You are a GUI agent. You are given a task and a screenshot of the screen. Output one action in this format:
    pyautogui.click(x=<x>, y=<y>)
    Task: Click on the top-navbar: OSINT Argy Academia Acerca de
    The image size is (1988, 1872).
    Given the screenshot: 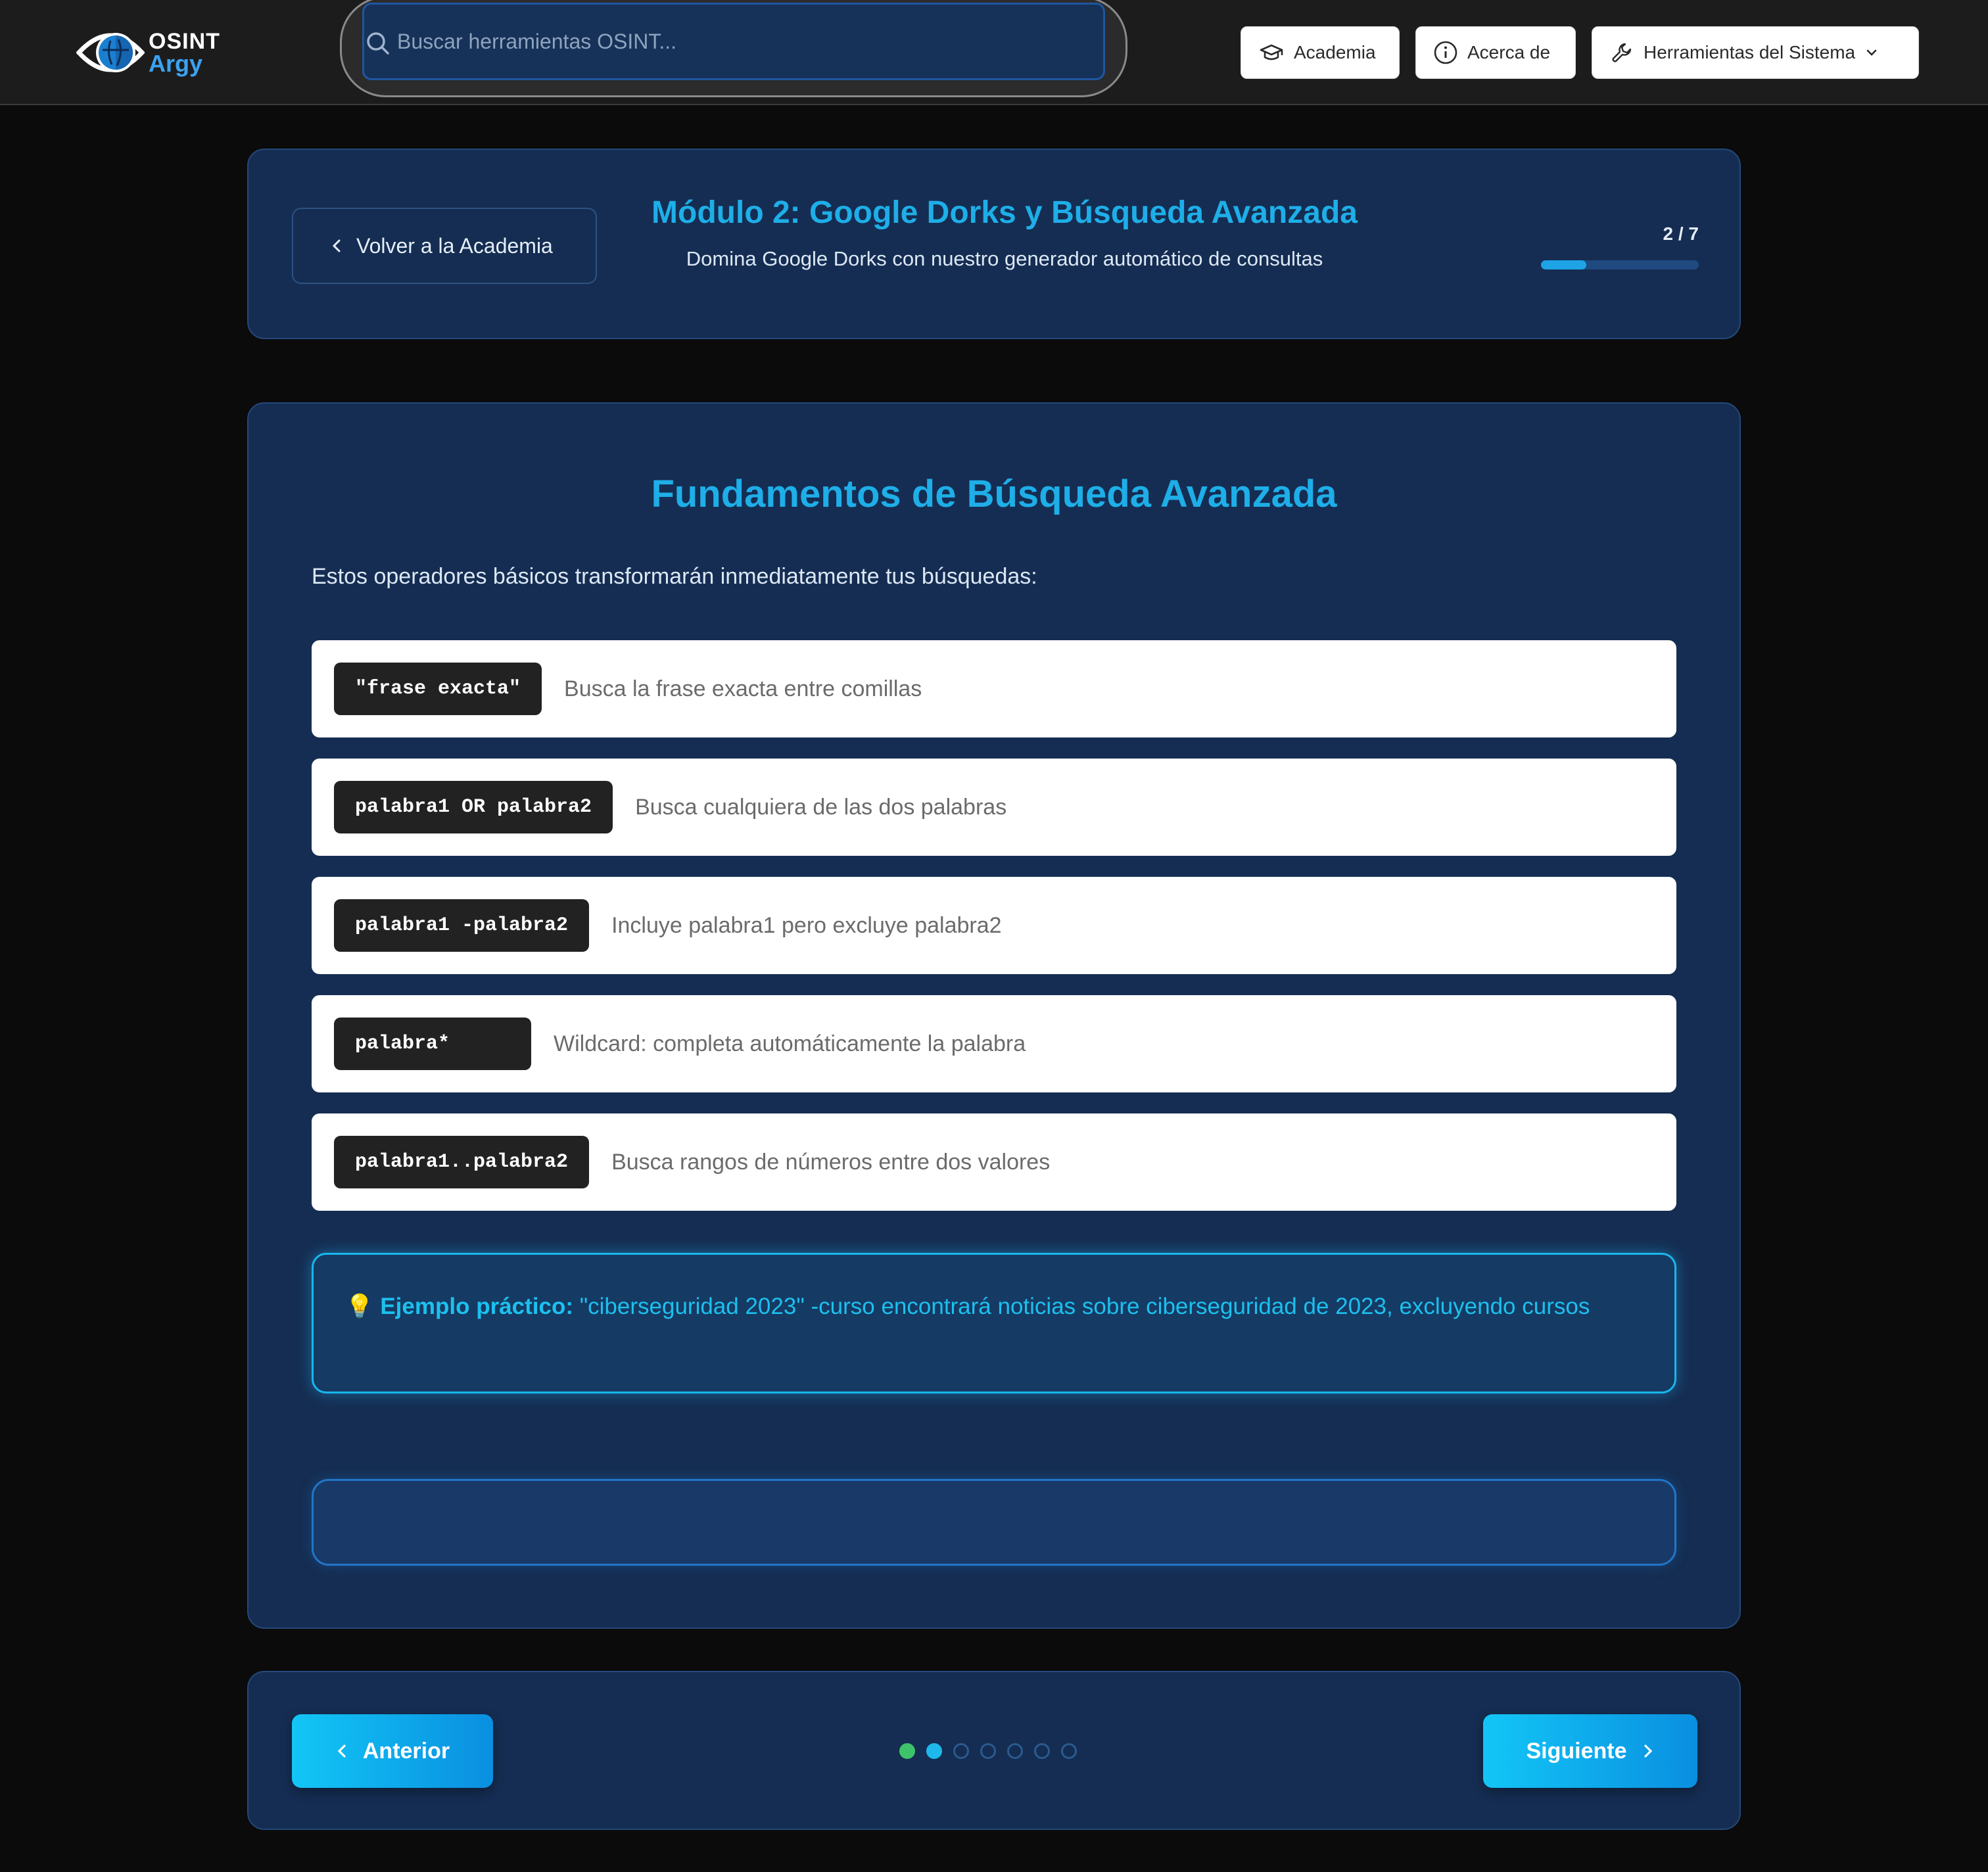 What is the action you would take?
    pyautogui.click(x=994, y=52)
    